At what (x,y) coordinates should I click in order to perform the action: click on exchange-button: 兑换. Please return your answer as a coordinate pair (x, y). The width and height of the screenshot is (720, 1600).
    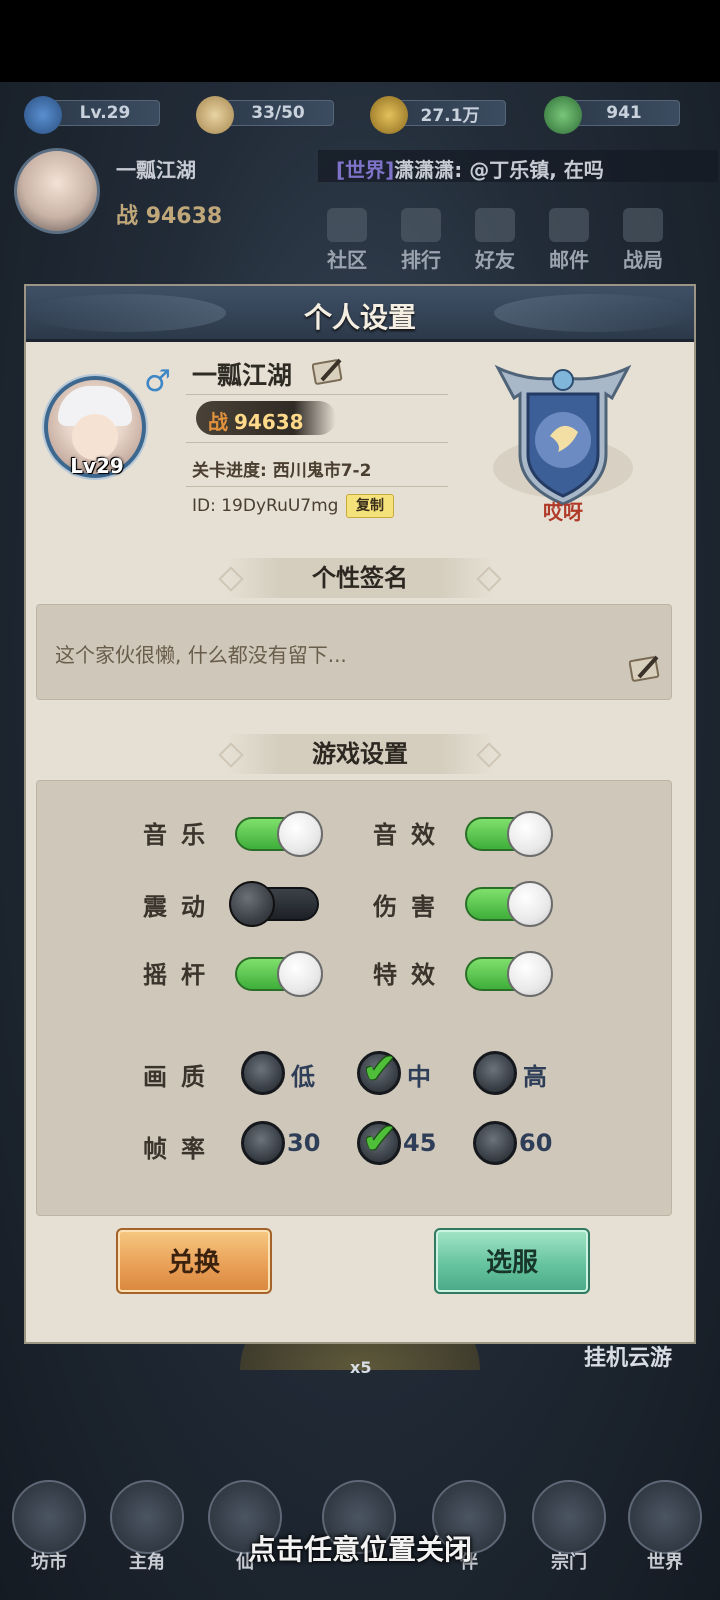
    Looking at the image, I should click on (194, 1261).